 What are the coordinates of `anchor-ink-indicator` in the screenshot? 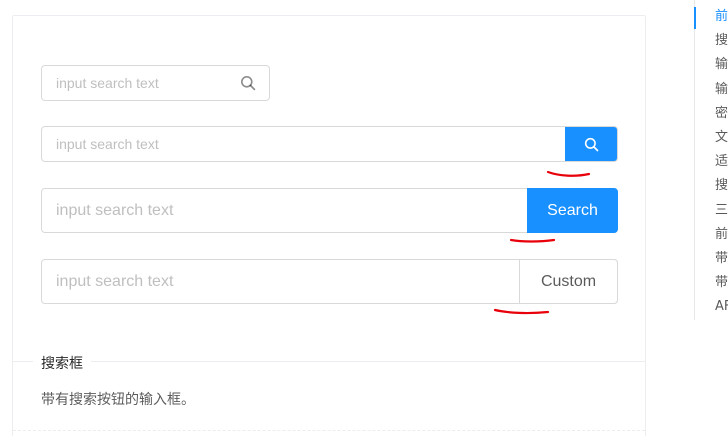 It's located at (695, 18).